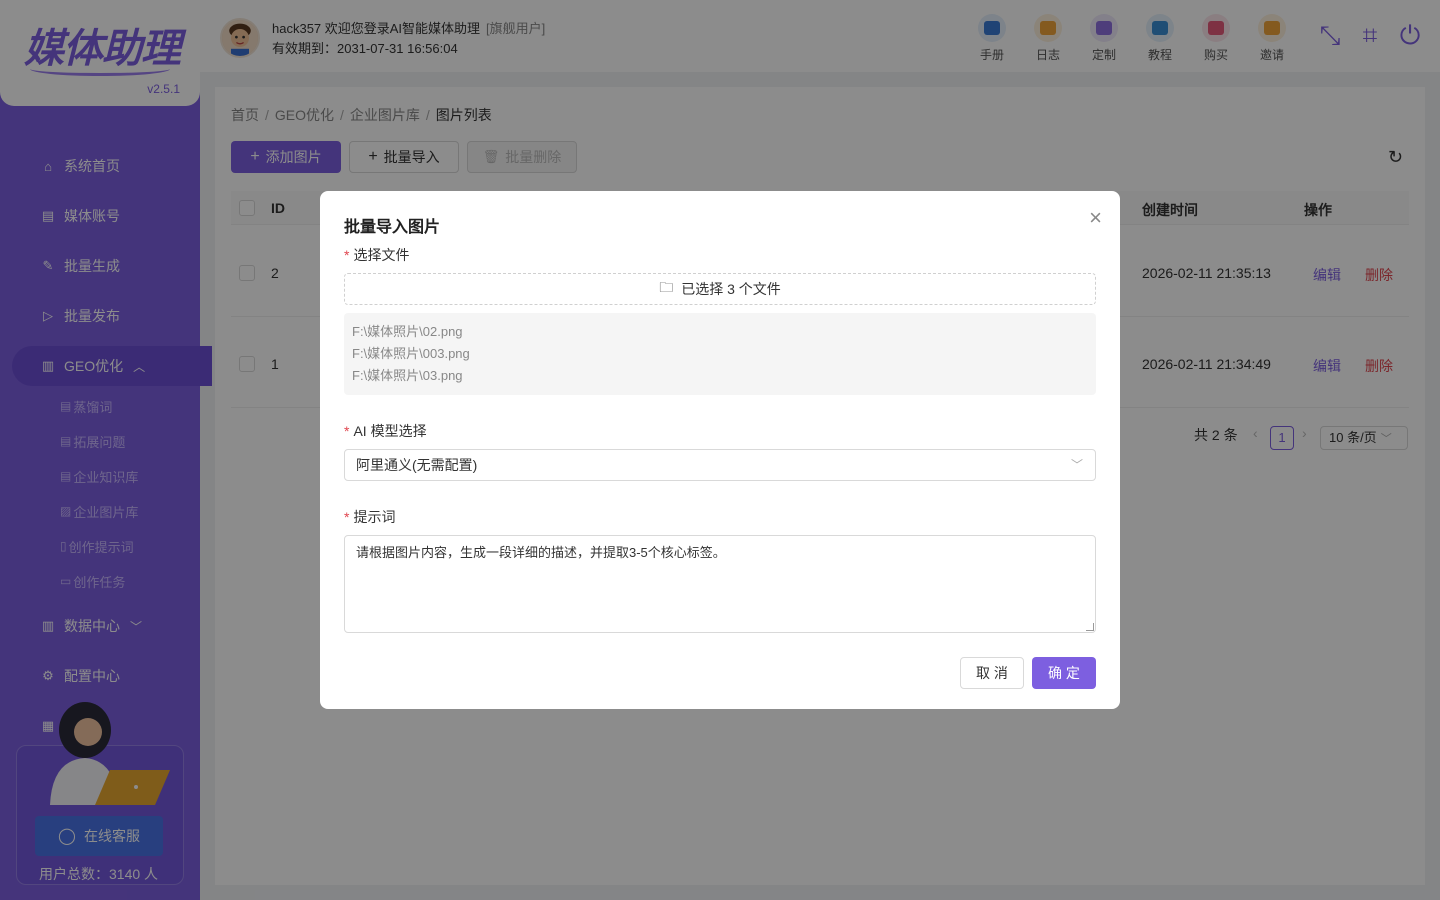 This screenshot has width=1440, height=900. I want to click on model-label: * AI 模型选择, so click(385, 431).